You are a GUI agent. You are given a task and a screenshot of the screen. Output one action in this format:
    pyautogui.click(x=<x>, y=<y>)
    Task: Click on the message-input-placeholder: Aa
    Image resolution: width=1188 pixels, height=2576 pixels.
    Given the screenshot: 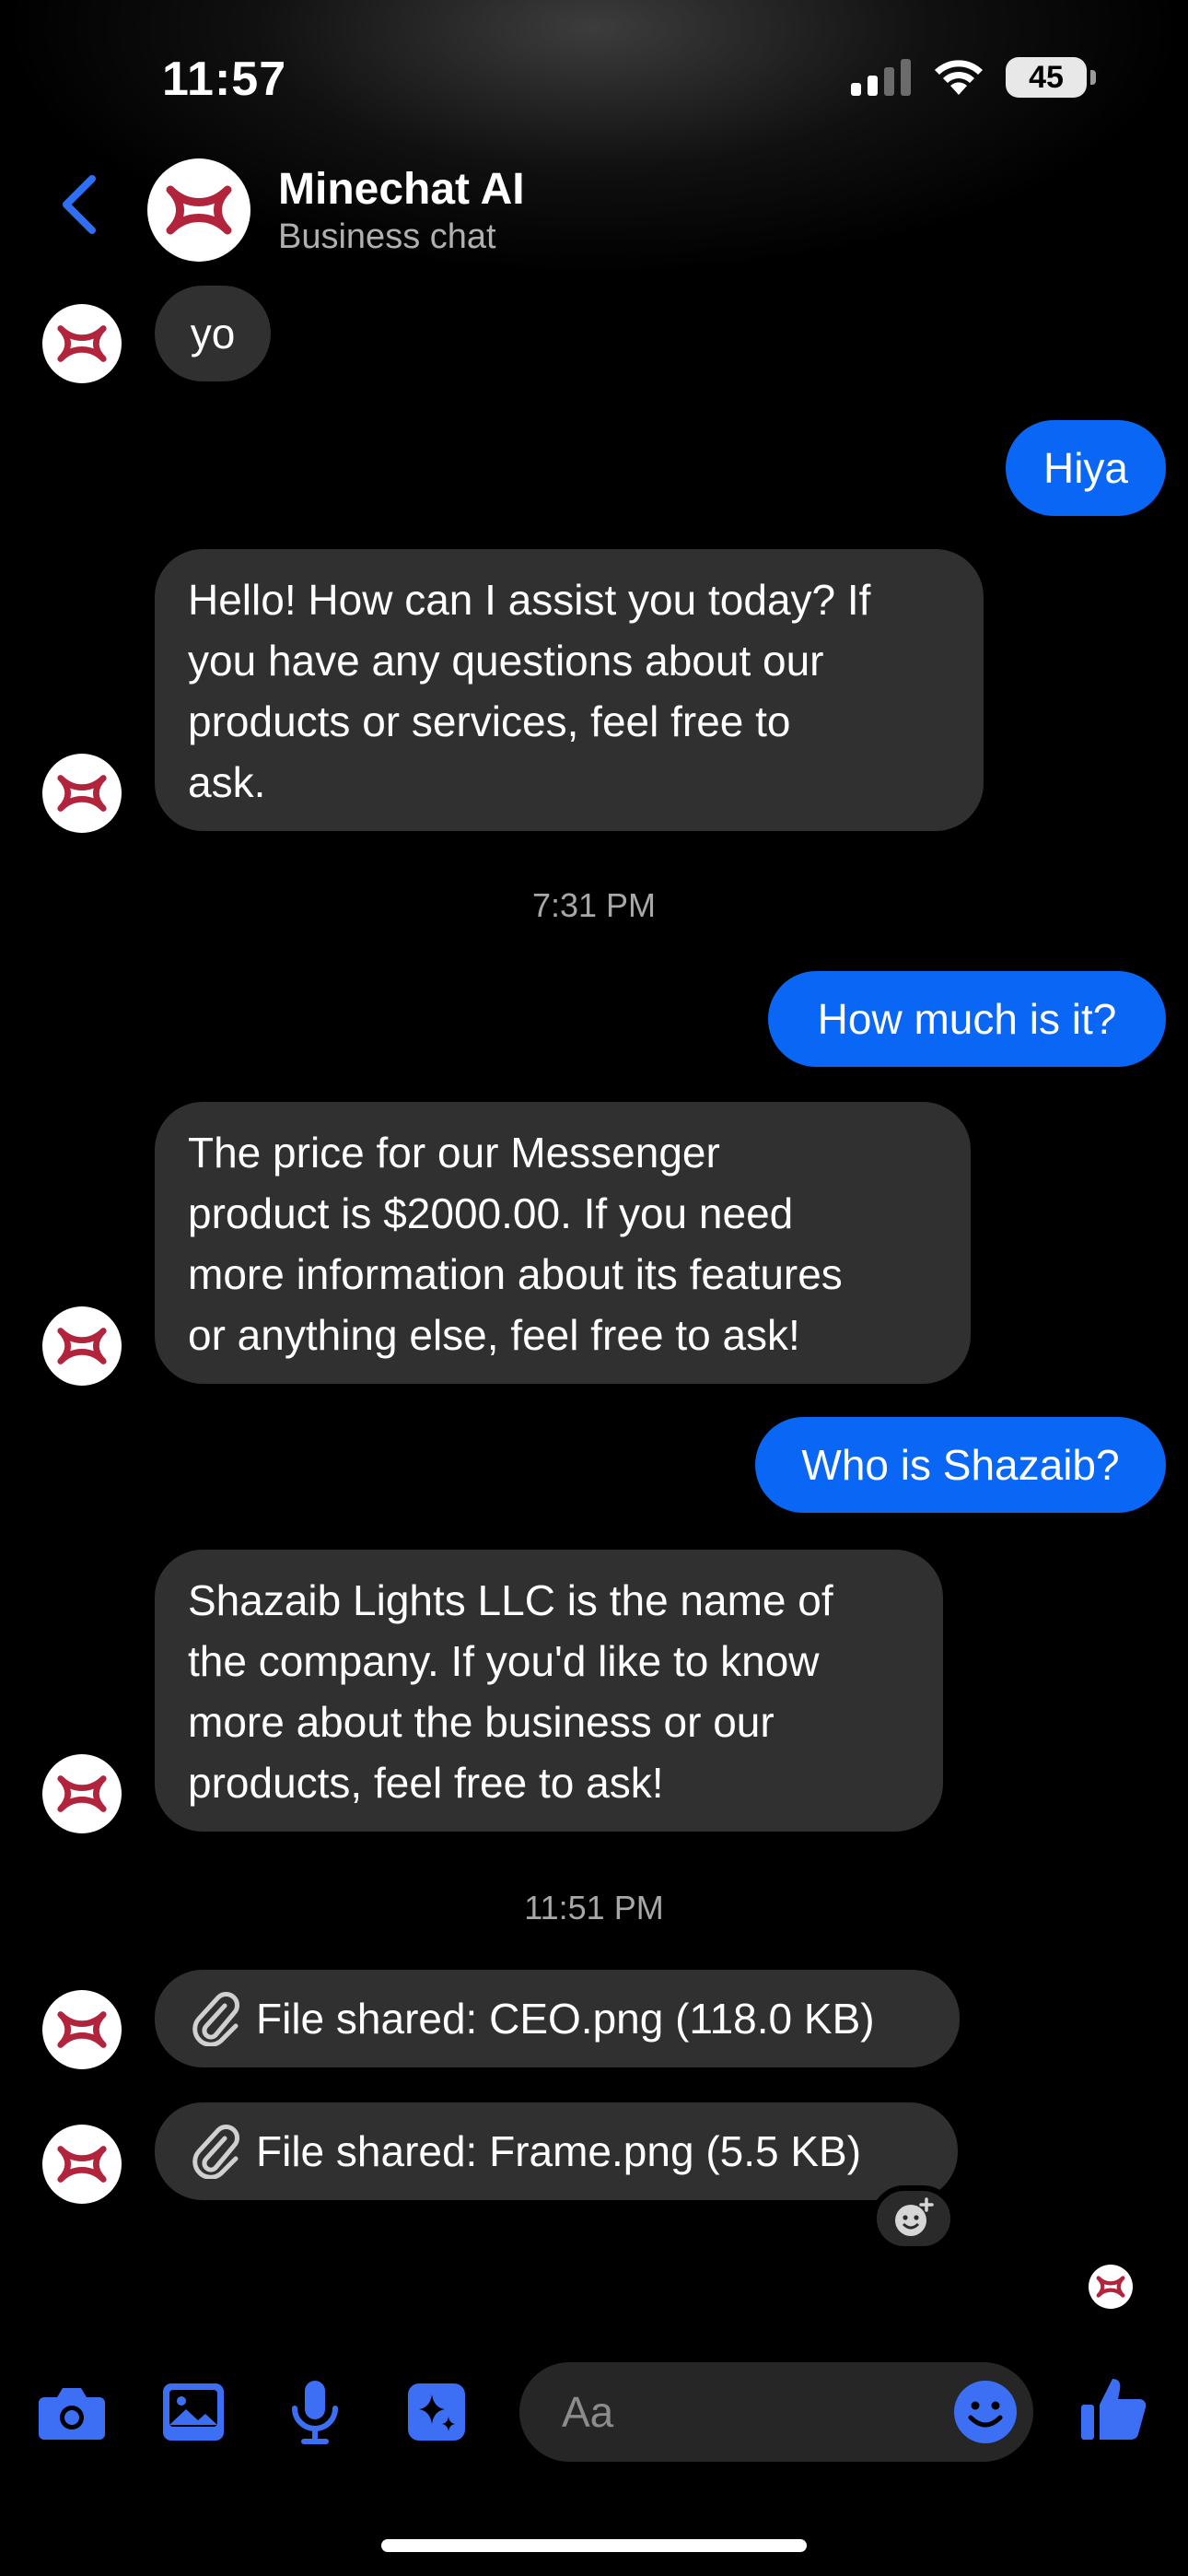 What is the action you would take?
    pyautogui.click(x=588, y=2412)
    